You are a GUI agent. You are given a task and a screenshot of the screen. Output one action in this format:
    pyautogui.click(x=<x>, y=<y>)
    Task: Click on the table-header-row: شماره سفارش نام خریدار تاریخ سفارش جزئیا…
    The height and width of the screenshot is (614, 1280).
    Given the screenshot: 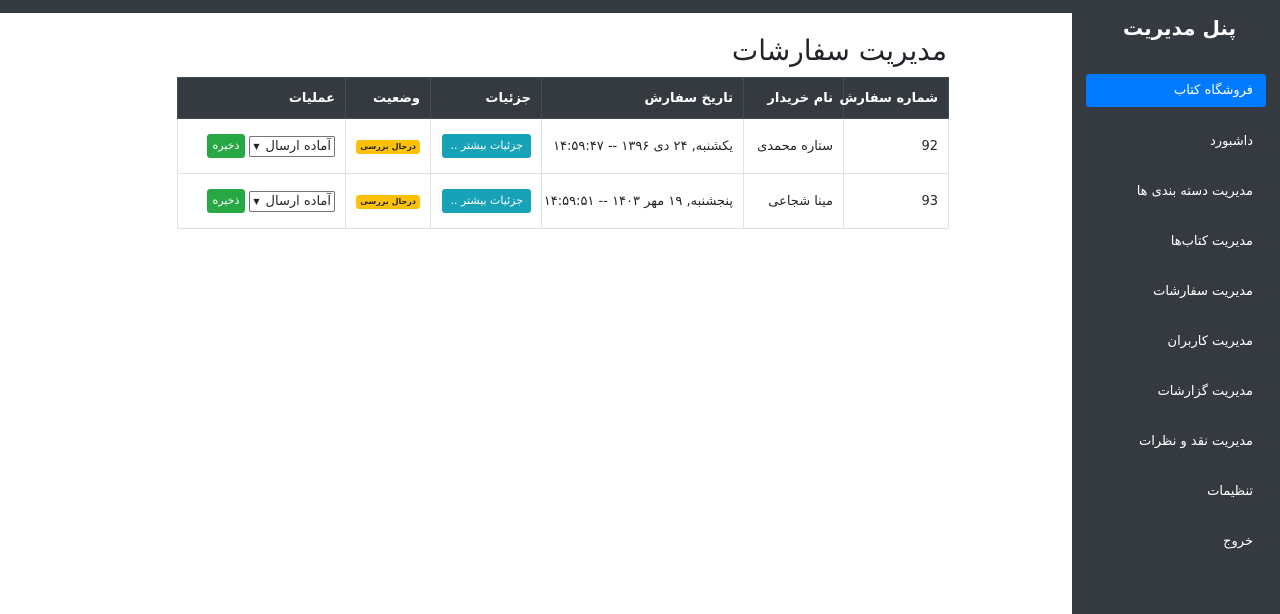 What is the action you would take?
    pyautogui.click(x=563, y=98)
    